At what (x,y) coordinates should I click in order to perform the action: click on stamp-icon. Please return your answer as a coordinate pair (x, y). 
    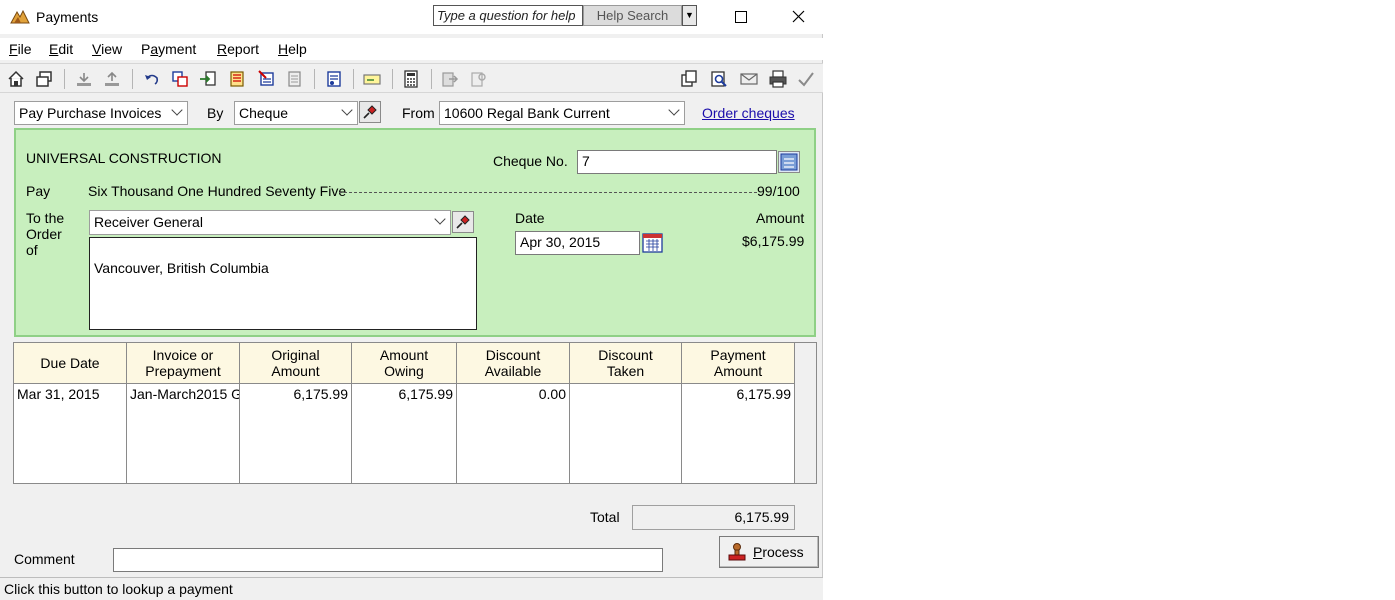
    Looking at the image, I should click on (737, 552).